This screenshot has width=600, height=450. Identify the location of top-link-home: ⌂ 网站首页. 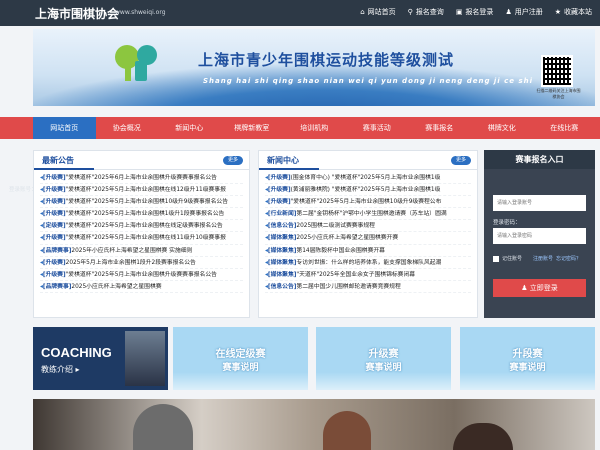
(377, 12).